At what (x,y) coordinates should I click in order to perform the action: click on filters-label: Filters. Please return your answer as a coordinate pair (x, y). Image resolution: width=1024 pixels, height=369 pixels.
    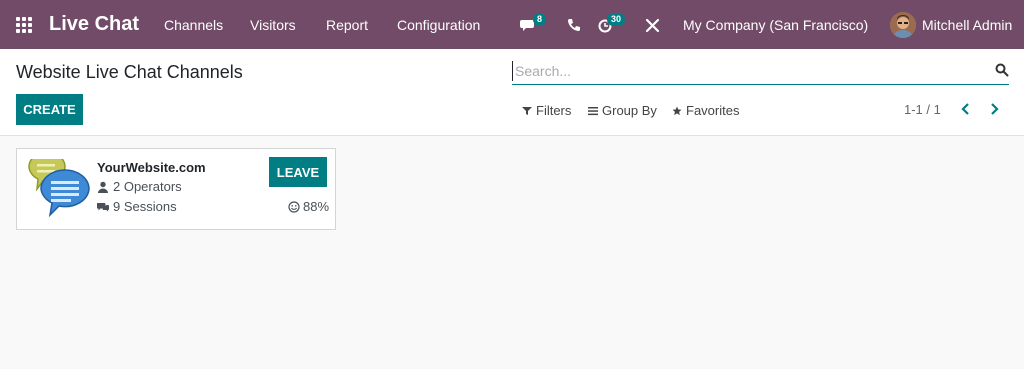
    Looking at the image, I should click on (554, 110).